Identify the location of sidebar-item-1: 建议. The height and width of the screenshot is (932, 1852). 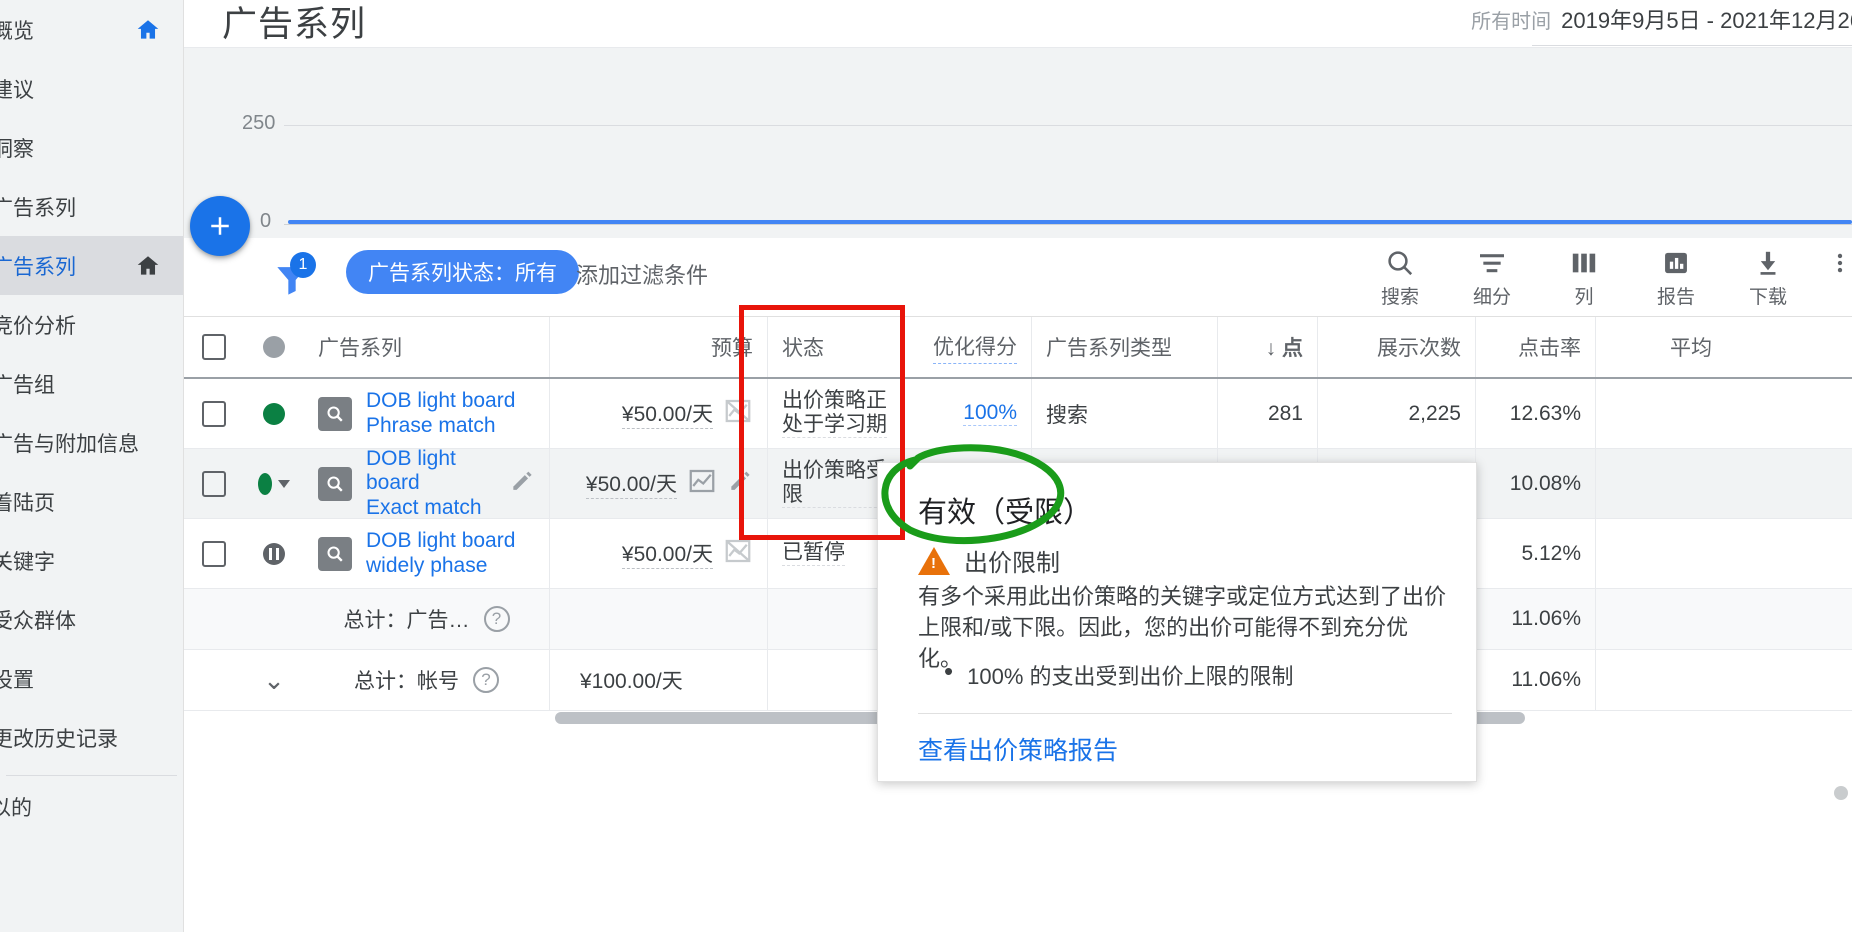
(91, 88).